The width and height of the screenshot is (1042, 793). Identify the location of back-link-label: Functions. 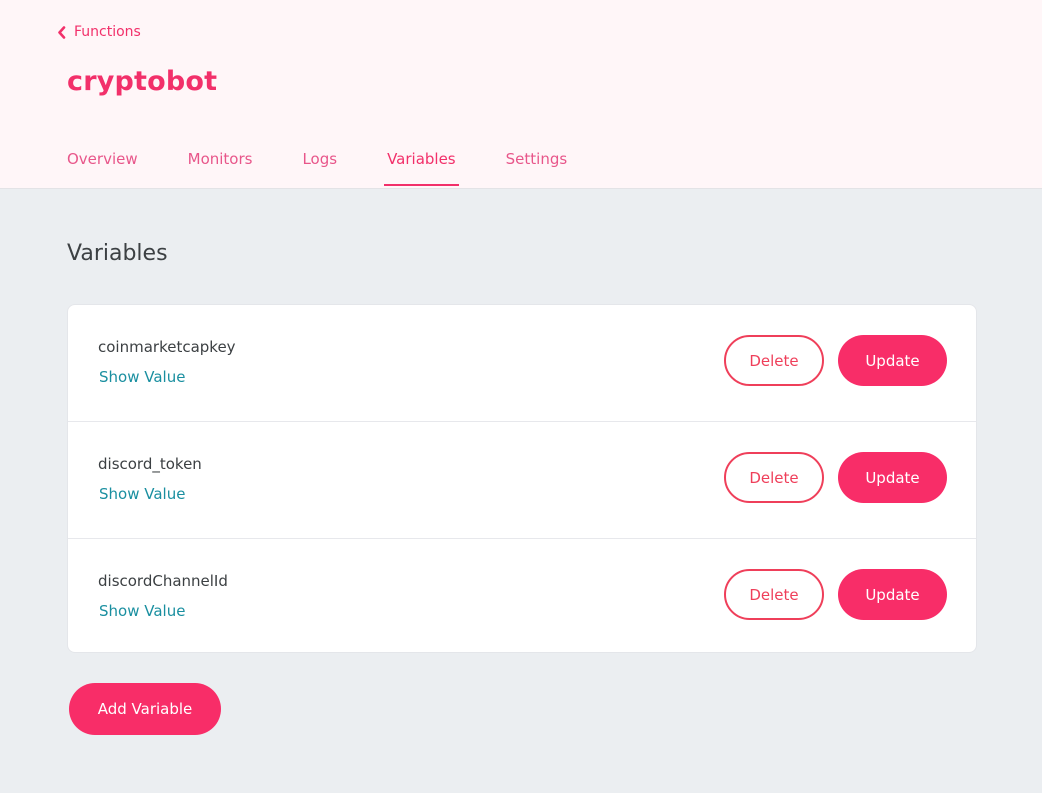
(107, 32).